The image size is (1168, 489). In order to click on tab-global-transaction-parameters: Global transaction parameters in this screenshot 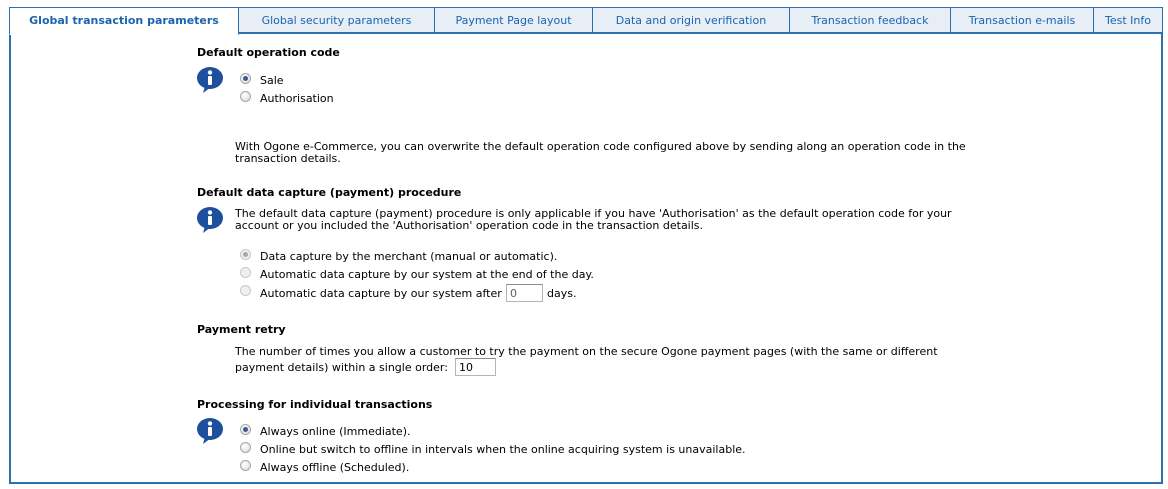, I will do `click(124, 21)`.